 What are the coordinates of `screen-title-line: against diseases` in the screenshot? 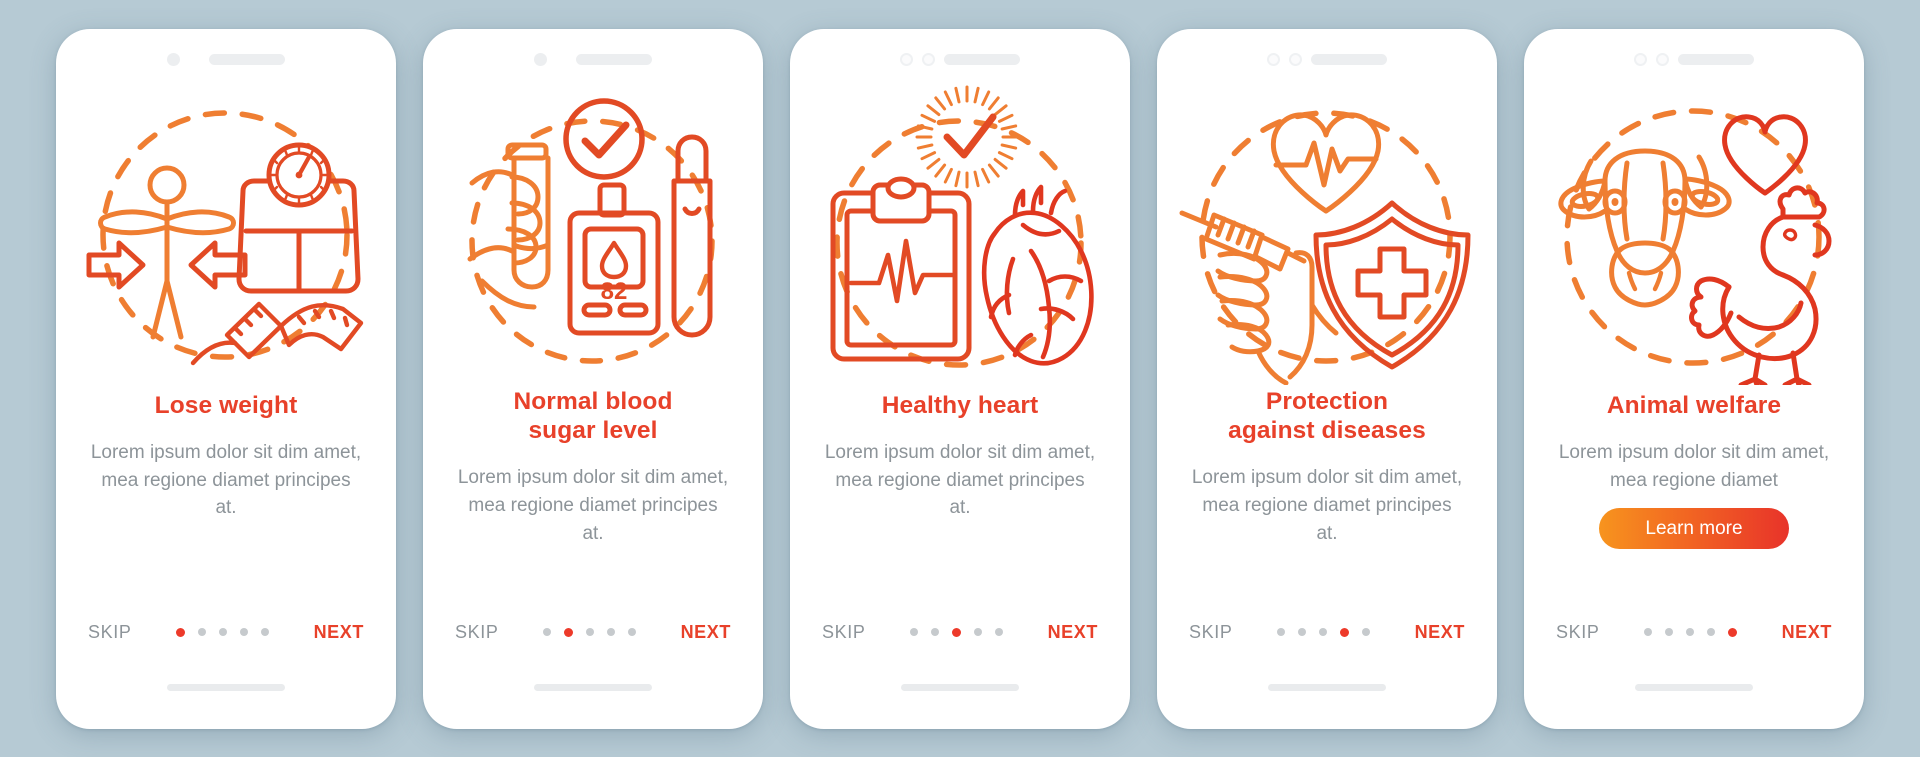 It's located at (1327, 430).